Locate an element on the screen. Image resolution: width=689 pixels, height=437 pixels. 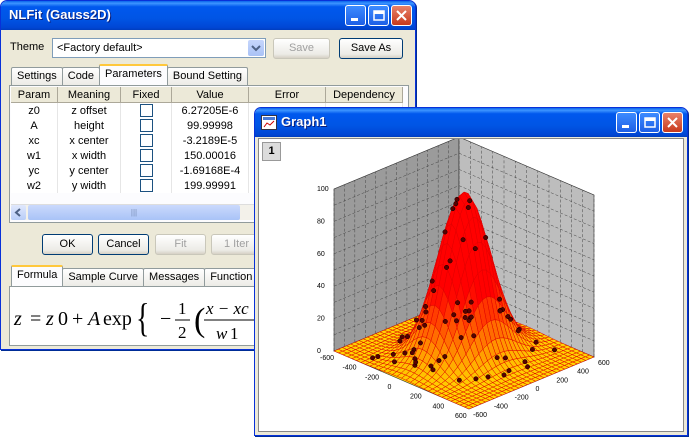
fit-button: Fit is located at coordinates (180, 244).